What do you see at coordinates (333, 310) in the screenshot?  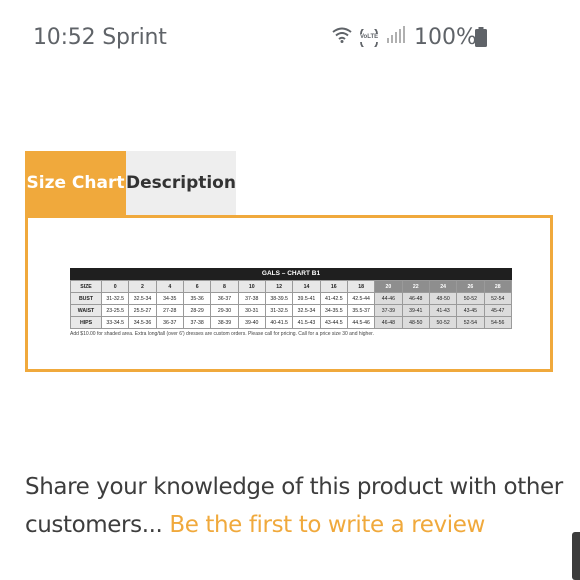 I see `table-cell: 34-35.5` at bounding box center [333, 310].